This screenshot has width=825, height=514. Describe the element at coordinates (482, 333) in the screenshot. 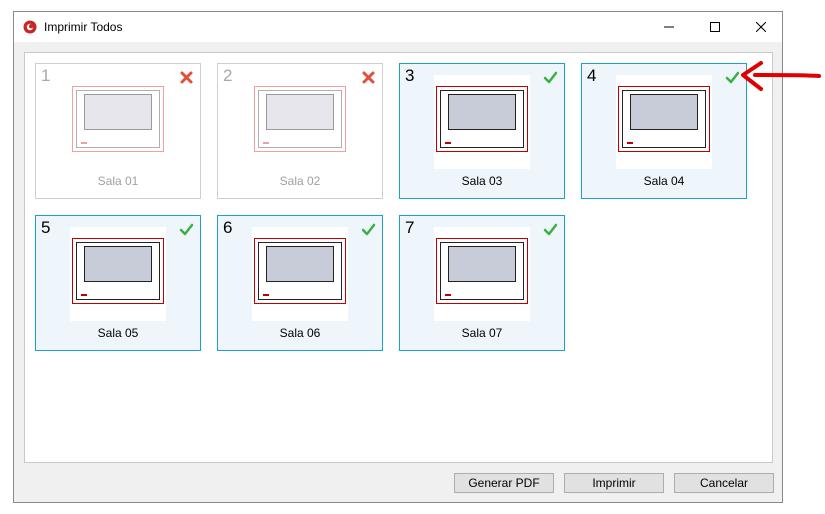

I see `card-label: Sala 07` at that location.